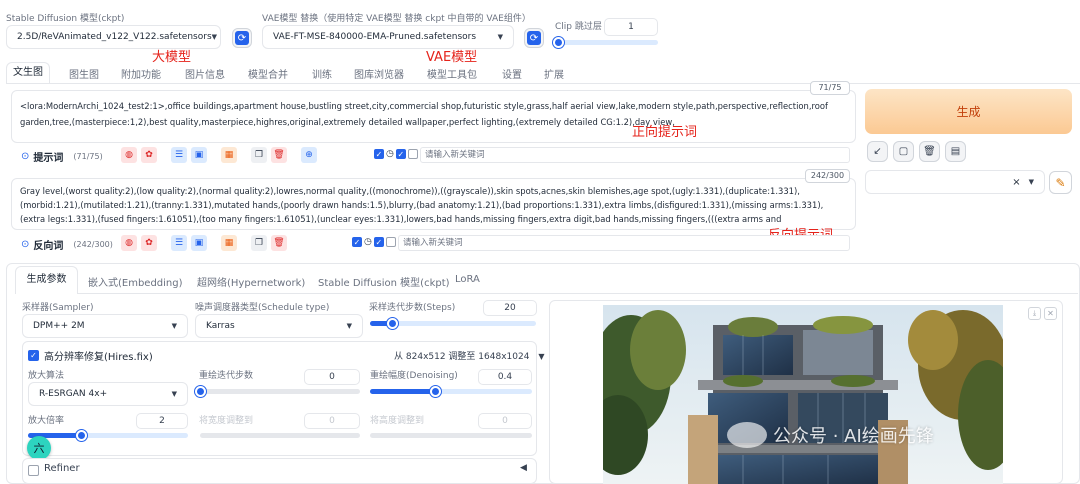  Describe the element at coordinates (105, 326) in the screenshot. I see `sampler-select: DPM++ 2M ▼` at that location.